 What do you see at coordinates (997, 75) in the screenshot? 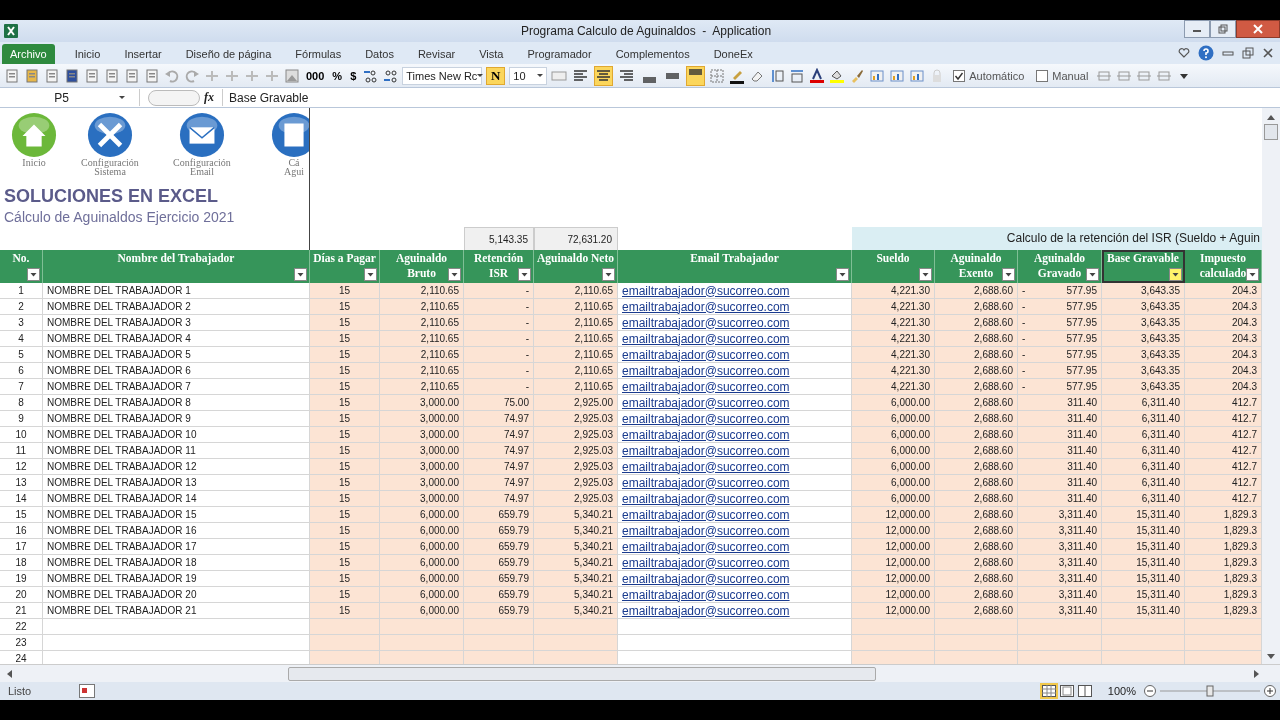
I see `checkbox-label: Automático` at bounding box center [997, 75].